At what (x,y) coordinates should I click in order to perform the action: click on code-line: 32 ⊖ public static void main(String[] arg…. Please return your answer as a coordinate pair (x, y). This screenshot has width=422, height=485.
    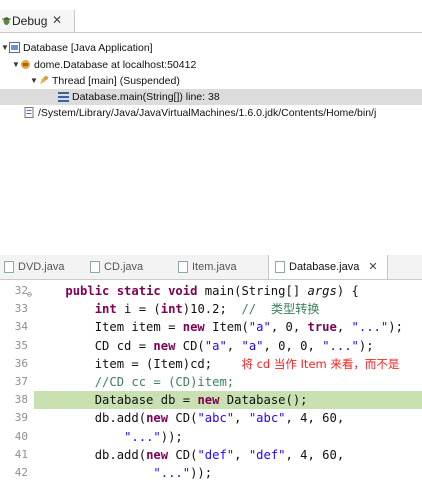
    Looking at the image, I should click on (211, 291).